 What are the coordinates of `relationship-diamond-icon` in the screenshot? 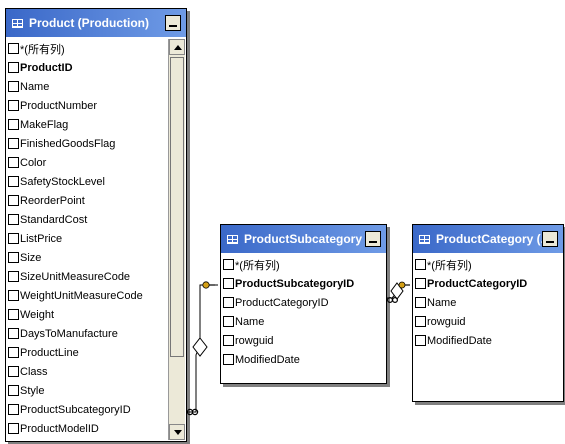 It's located at (200, 347).